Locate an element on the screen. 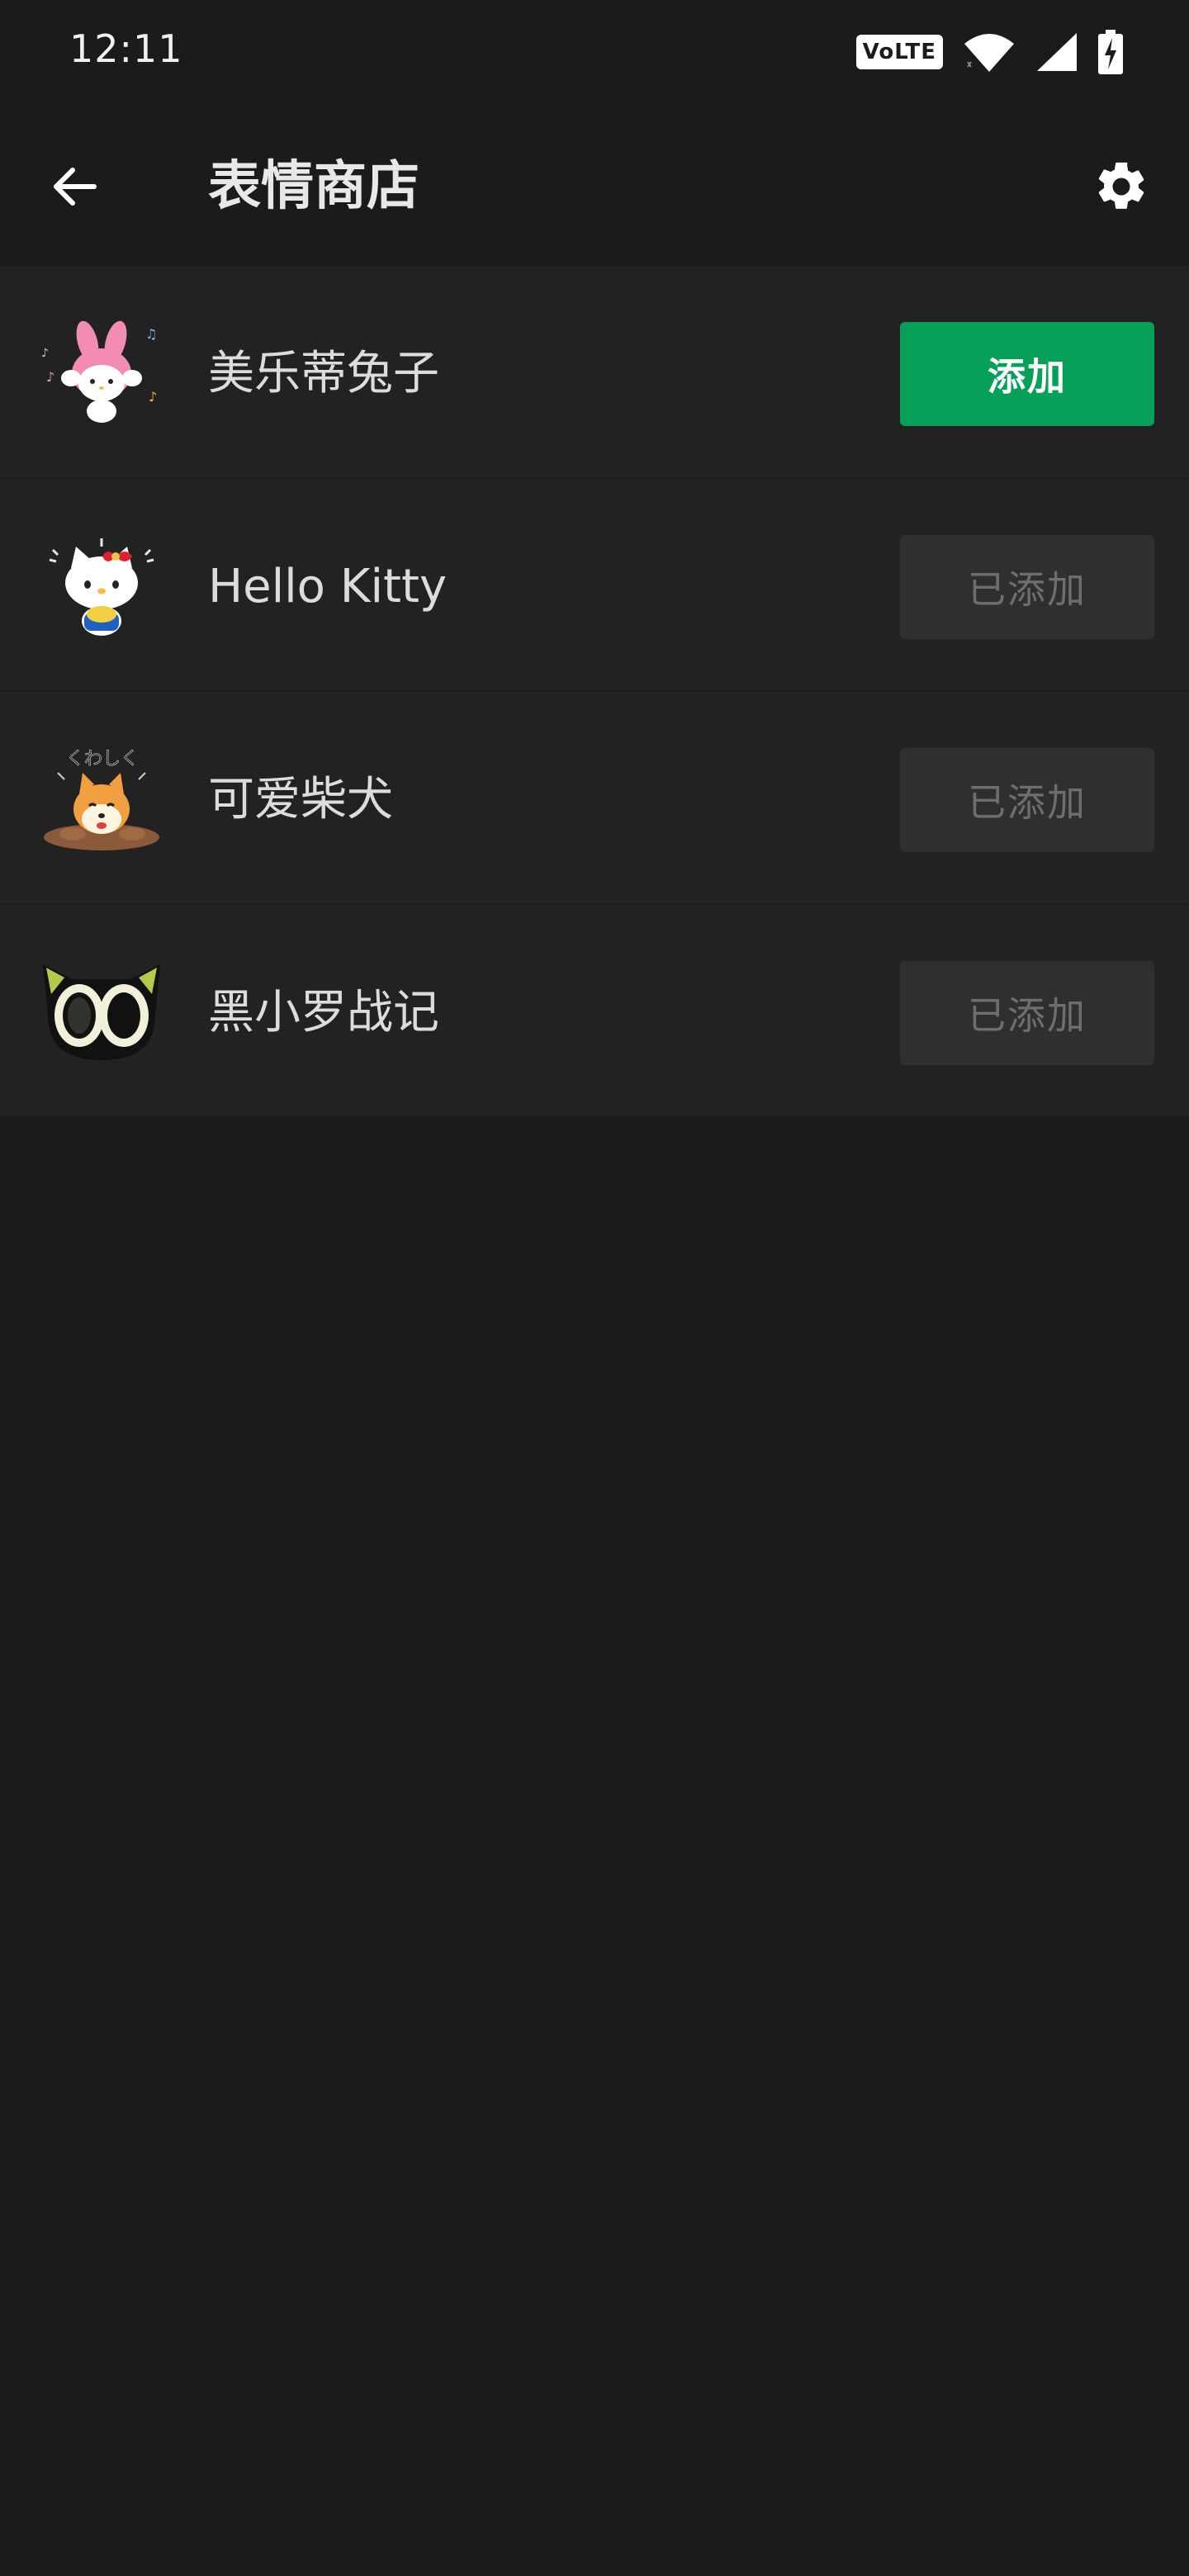 This screenshot has height=2576, width=1189. shiba-dog-icon: くわしく is located at coordinates (101, 799).